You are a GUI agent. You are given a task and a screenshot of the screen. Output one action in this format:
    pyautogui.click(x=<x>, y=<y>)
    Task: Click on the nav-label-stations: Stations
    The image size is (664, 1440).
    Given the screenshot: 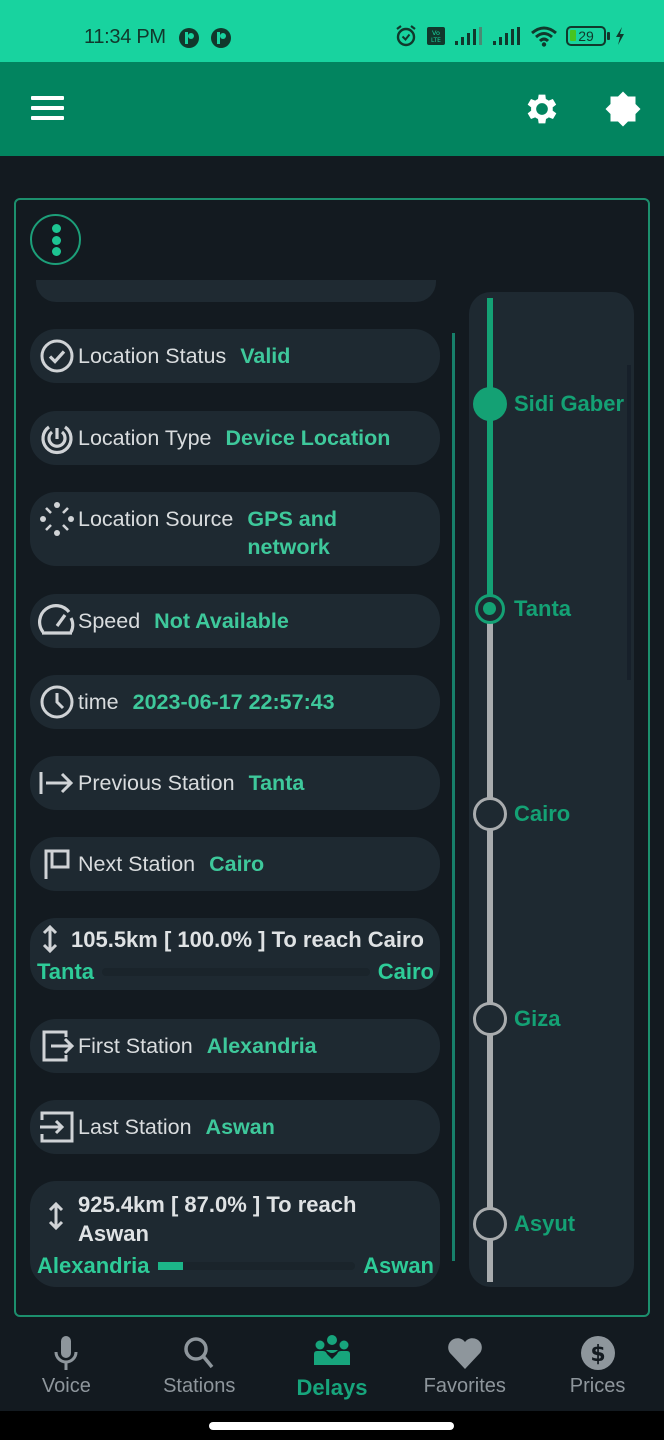 What is the action you would take?
    pyautogui.click(x=199, y=1386)
    